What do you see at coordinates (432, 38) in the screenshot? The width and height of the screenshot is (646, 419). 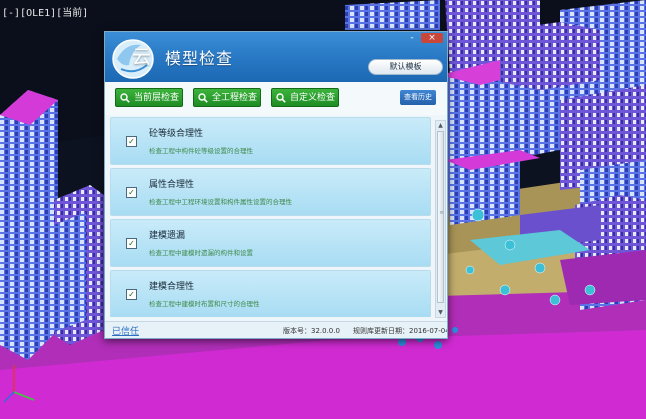 I see `close-button: ×` at bounding box center [432, 38].